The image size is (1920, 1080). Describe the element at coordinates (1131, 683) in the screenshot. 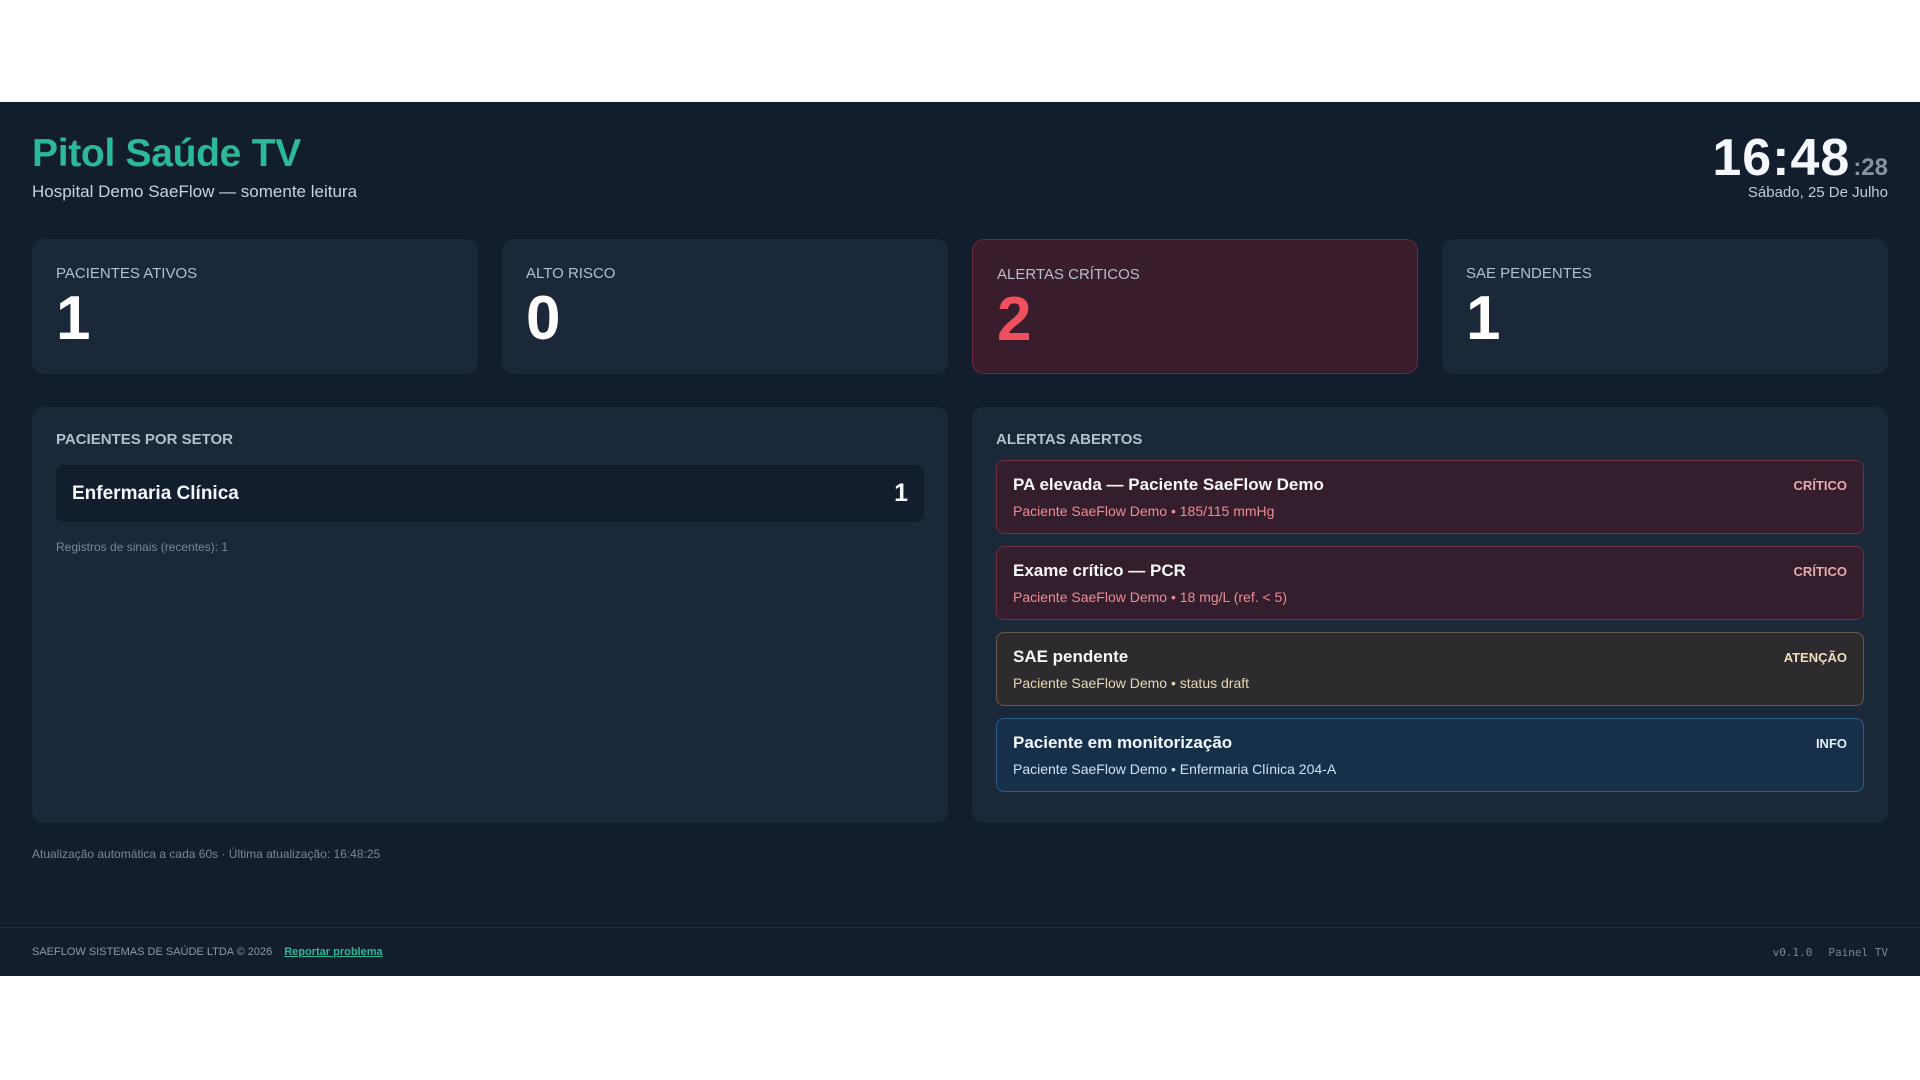

I see `alert-subtitle: Paciente SaeFlow Demo • status draft` at that location.